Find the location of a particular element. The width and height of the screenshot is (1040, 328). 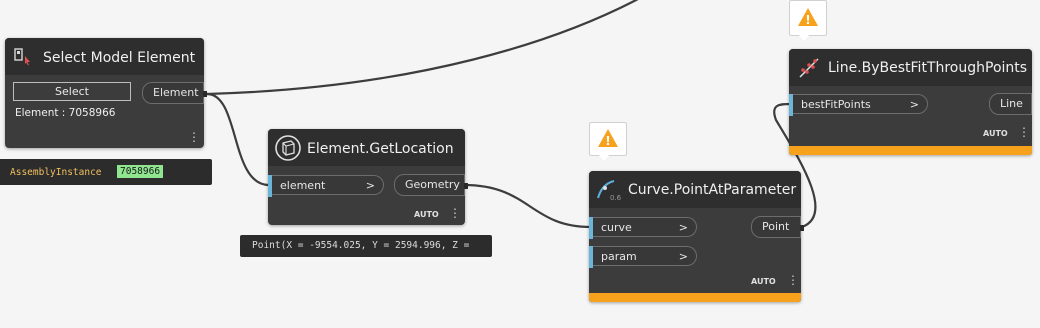

preview-id-value: 7058966 is located at coordinates (140, 171).